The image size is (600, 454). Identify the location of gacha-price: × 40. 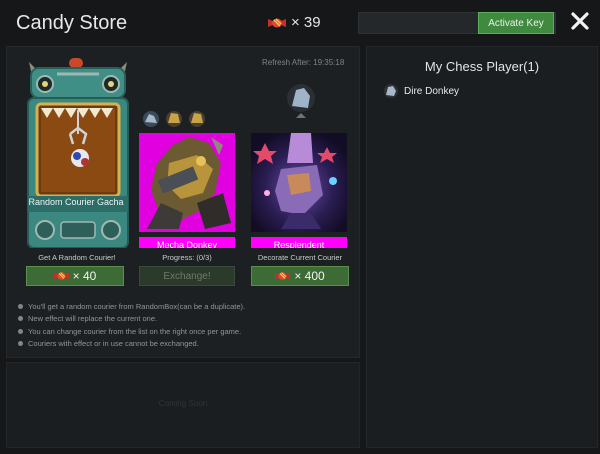
(84, 276).